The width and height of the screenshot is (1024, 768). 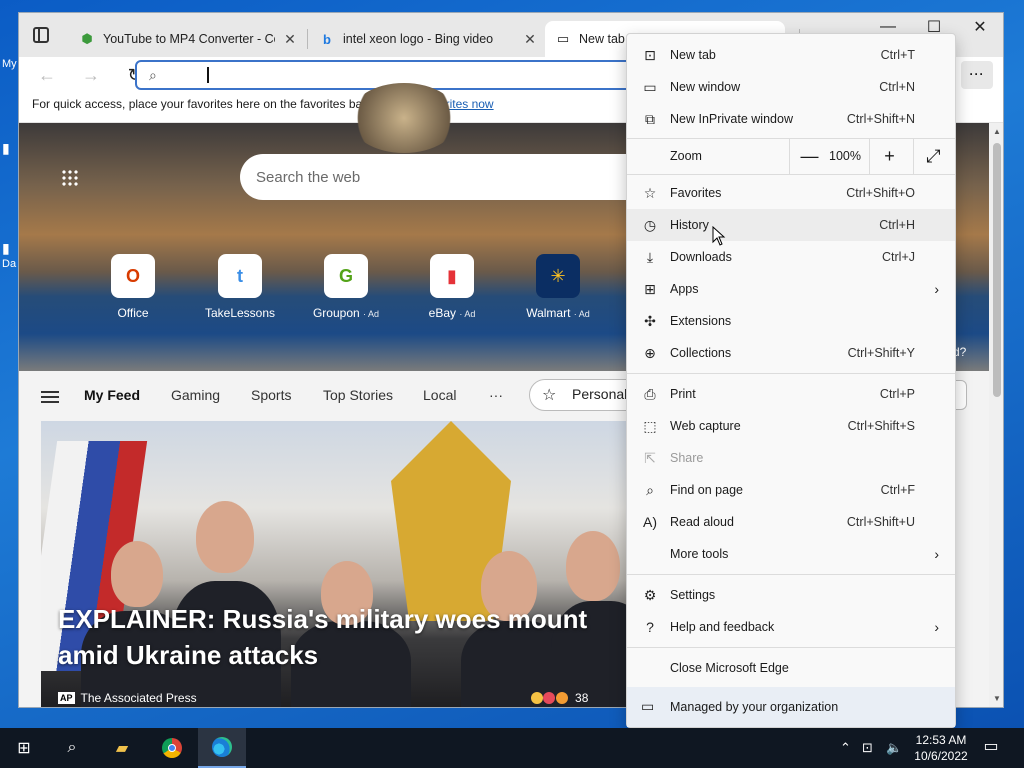 I want to click on zoom-in-icon: +, so click(x=889, y=156).